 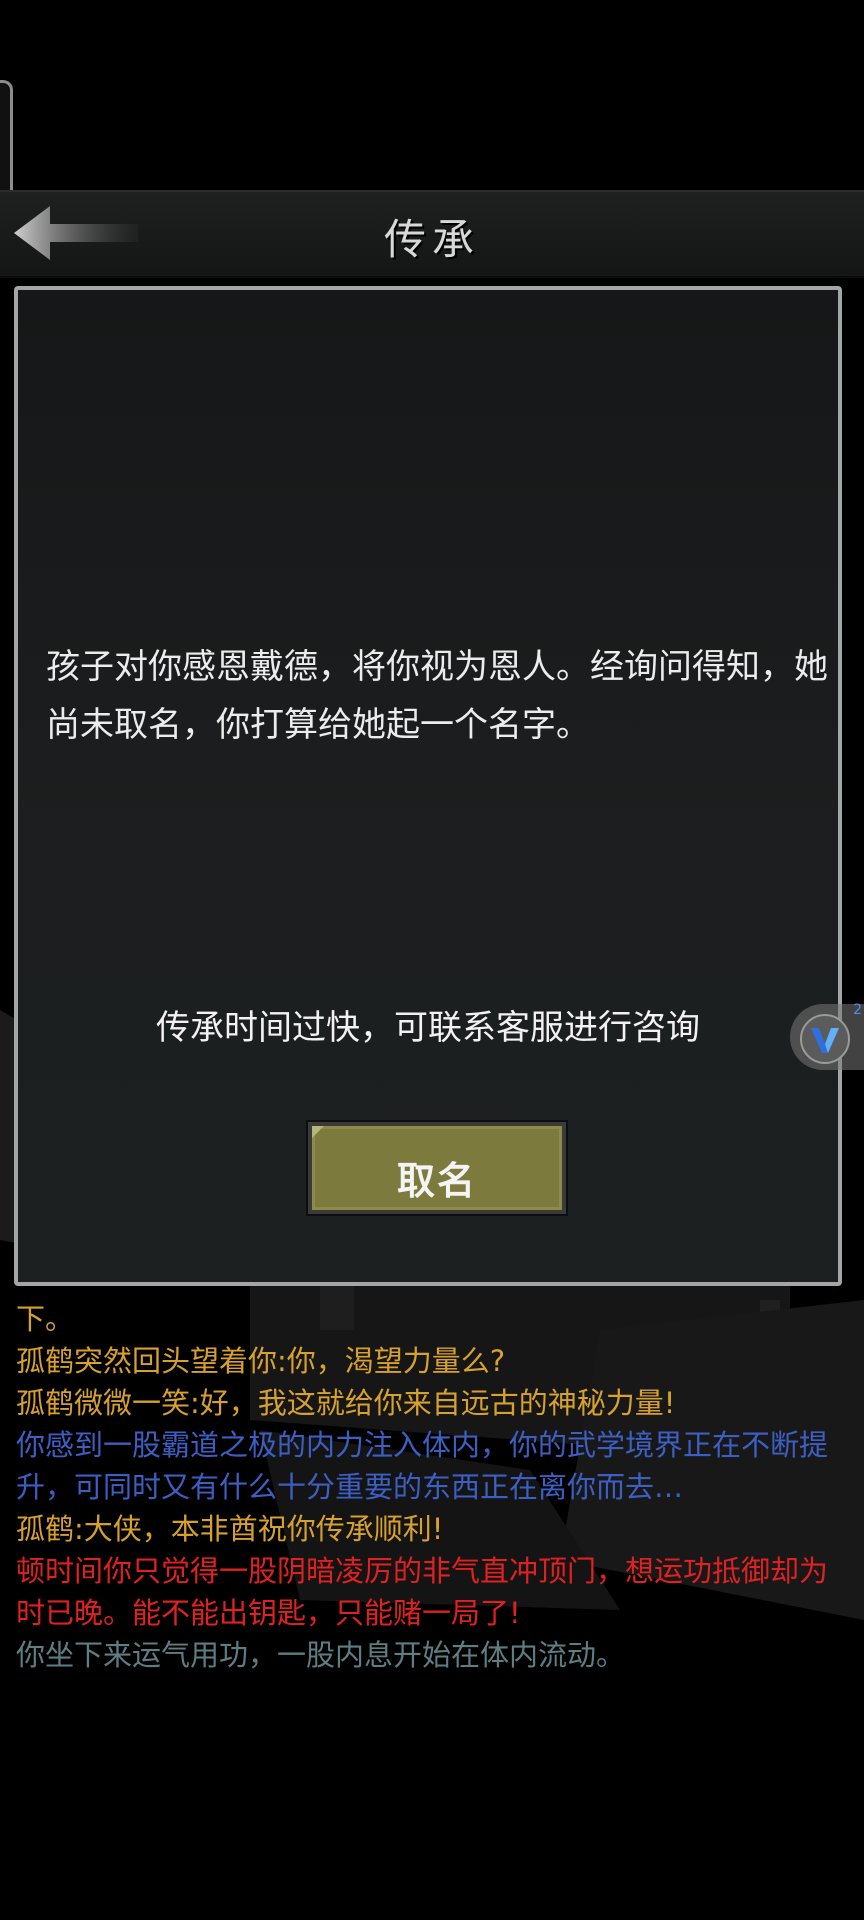 I want to click on side-drawer-tab, so click(x=6, y=143).